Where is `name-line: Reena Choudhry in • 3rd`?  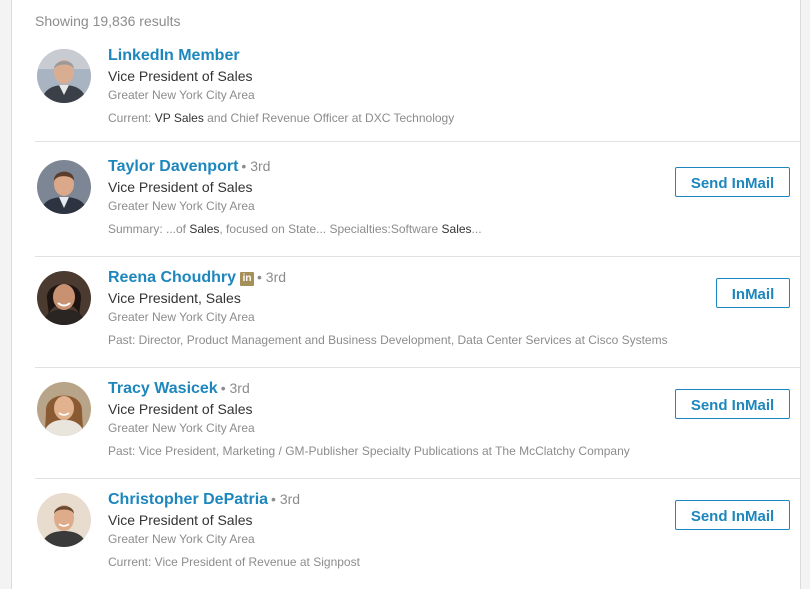 name-line: Reena Choudhry in • 3rd is located at coordinates (197, 279).